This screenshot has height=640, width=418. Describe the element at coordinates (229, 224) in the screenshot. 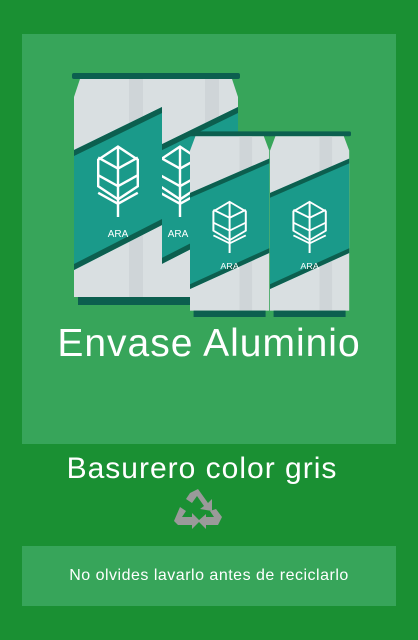

I see `can-front-left: ARA` at that location.